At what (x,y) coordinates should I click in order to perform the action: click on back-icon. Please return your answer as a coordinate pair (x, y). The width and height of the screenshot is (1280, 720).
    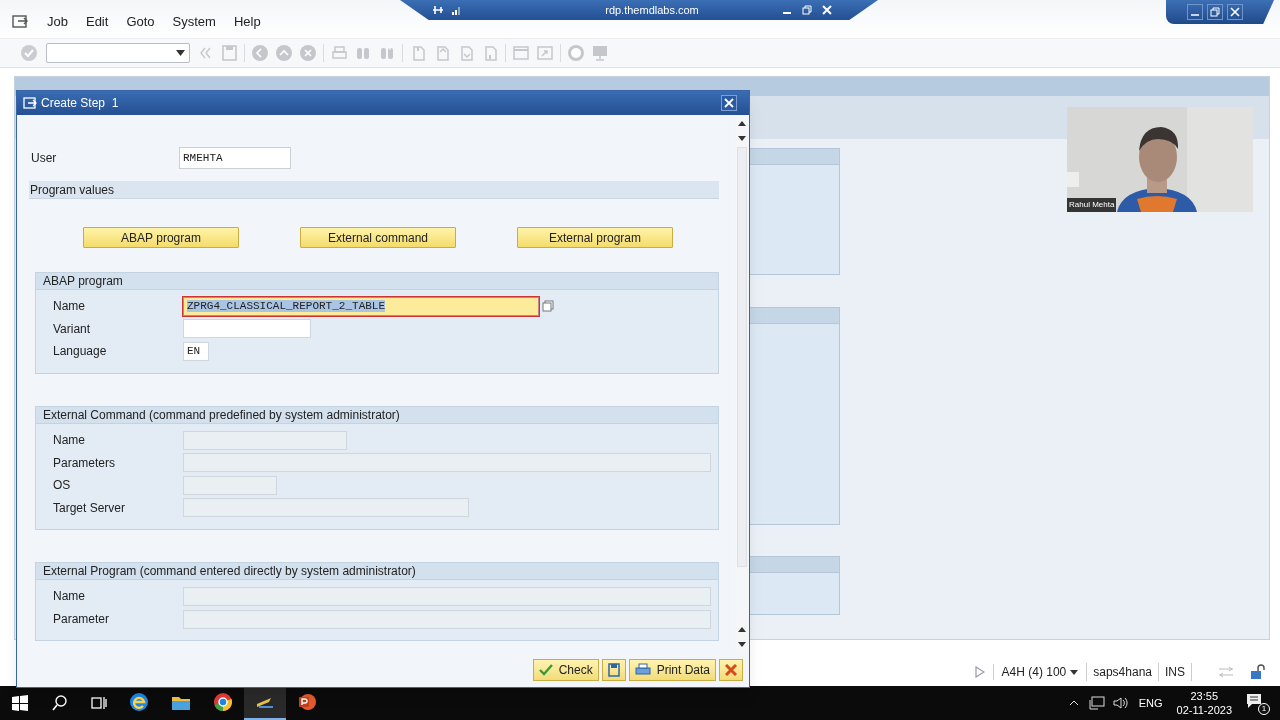
    Looking at the image, I should click on (260, 53).